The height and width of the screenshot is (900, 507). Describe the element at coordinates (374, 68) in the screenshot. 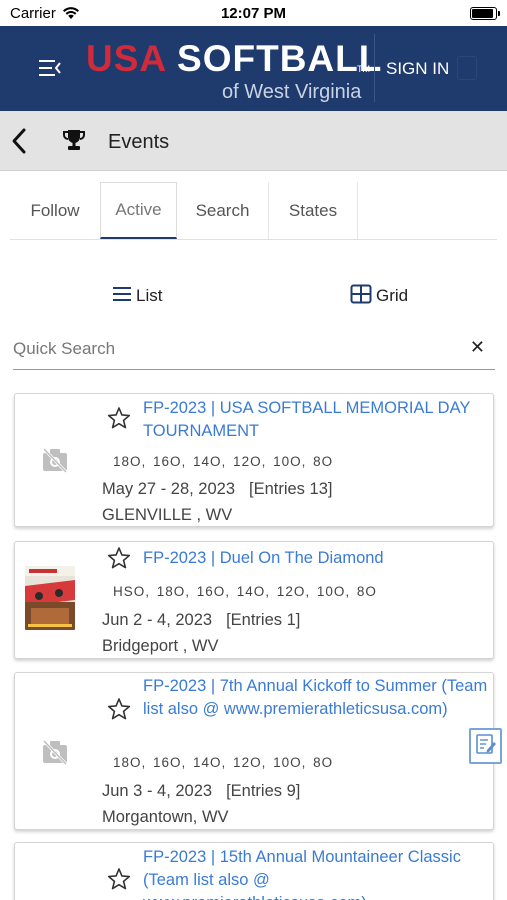

I see `header-divider` at that location.